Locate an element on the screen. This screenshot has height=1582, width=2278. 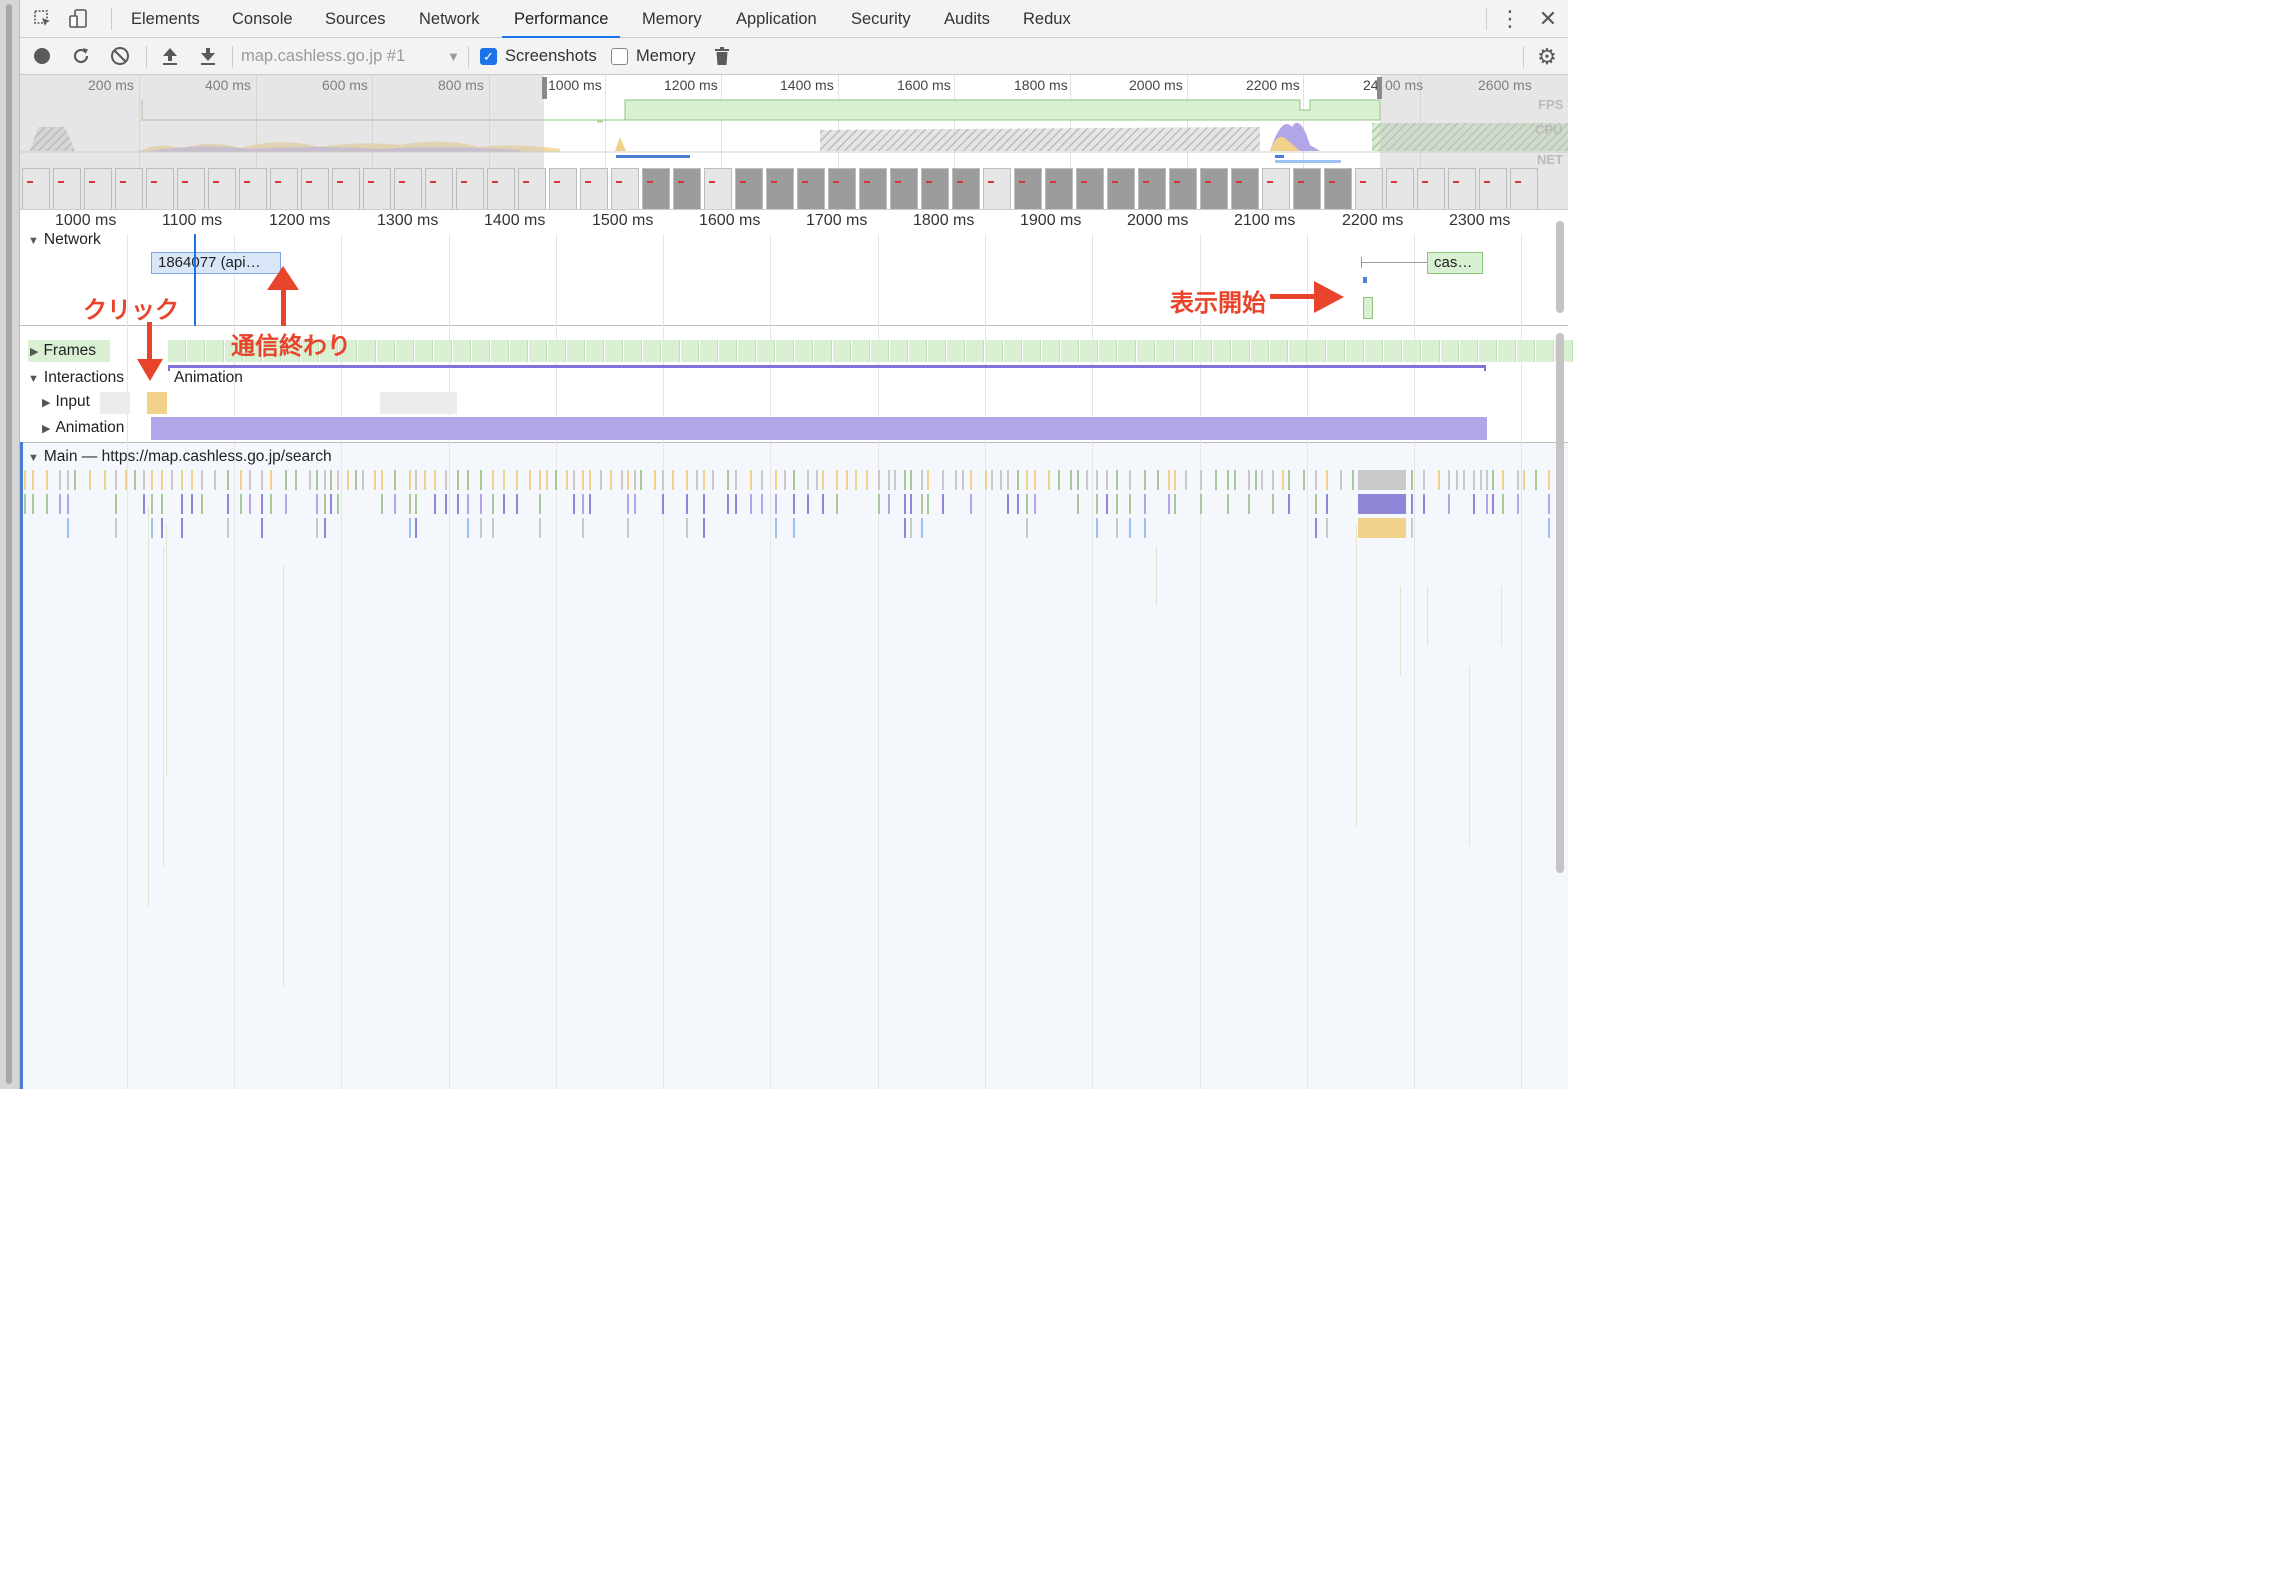
gear-icon: ⚙ is located at coordinates (1547, 56).